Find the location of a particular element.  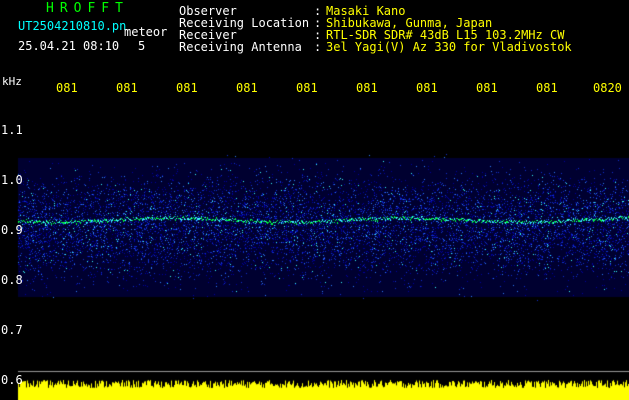

detection-type: meteor is located at coordinates (146, 32).